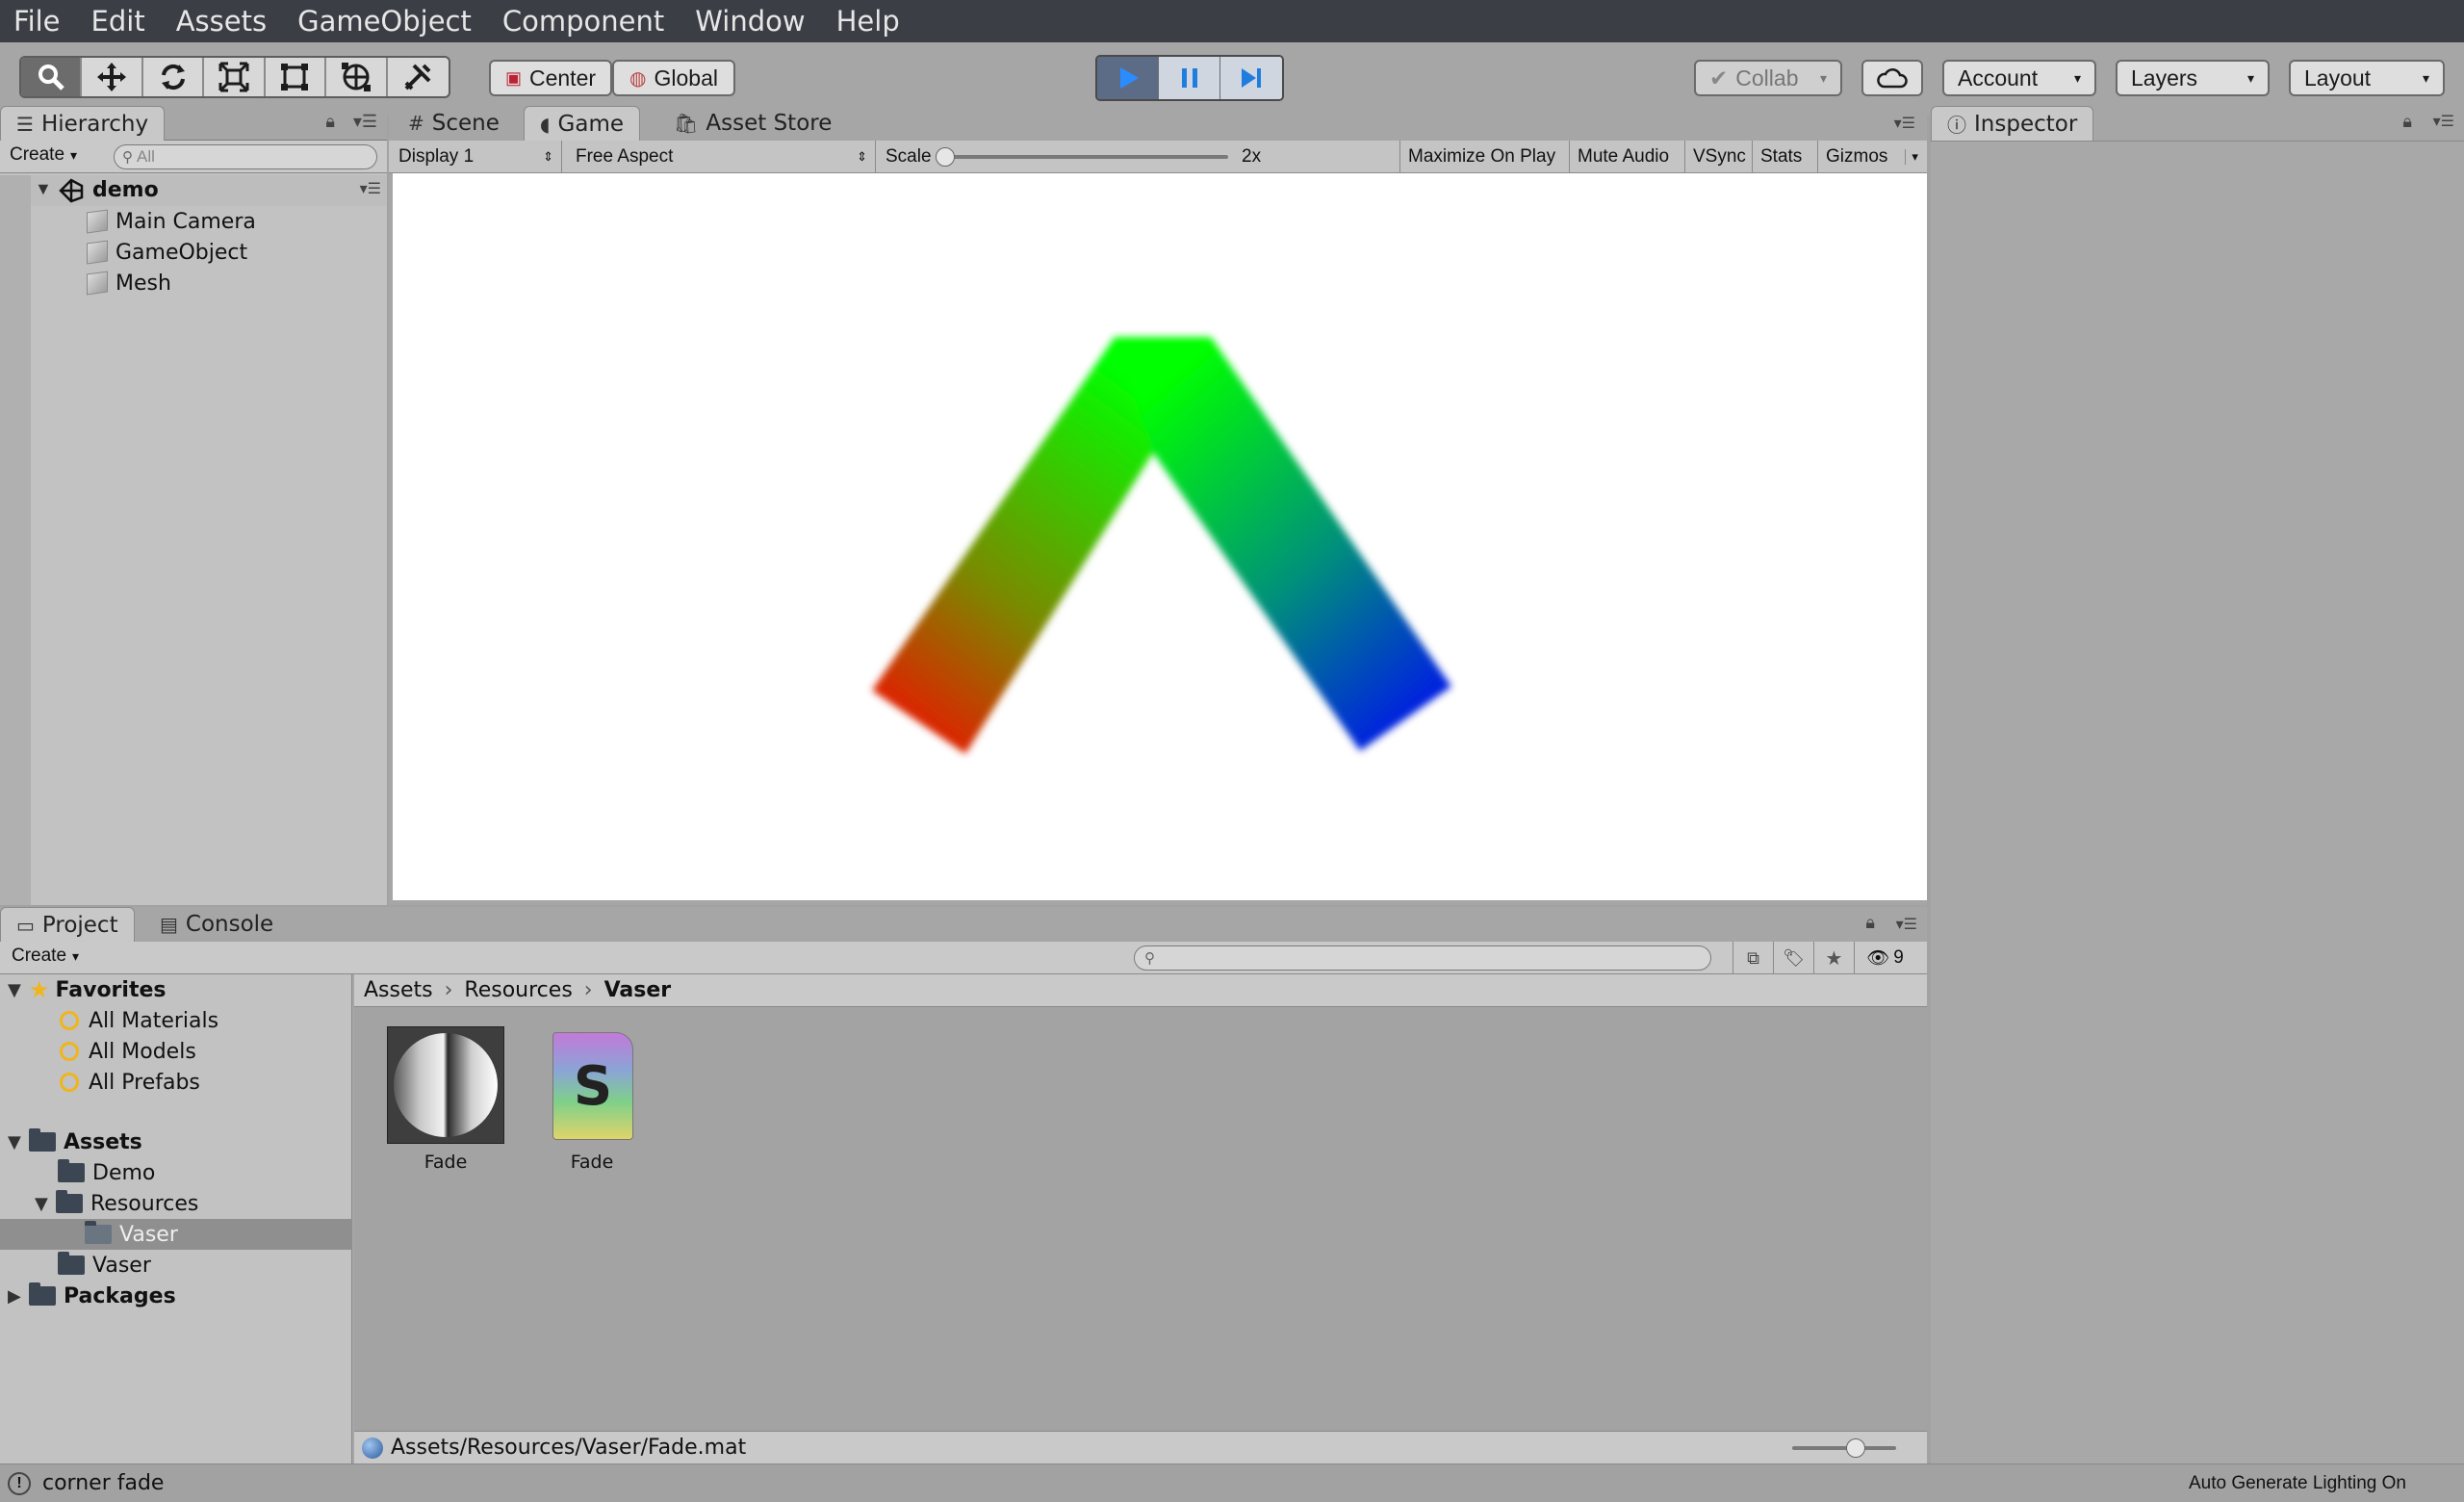  What do you see at coordinates (1252, 156) in the screenshot?
I see `scale-value: 2x` at bounding box center [1252, 156].